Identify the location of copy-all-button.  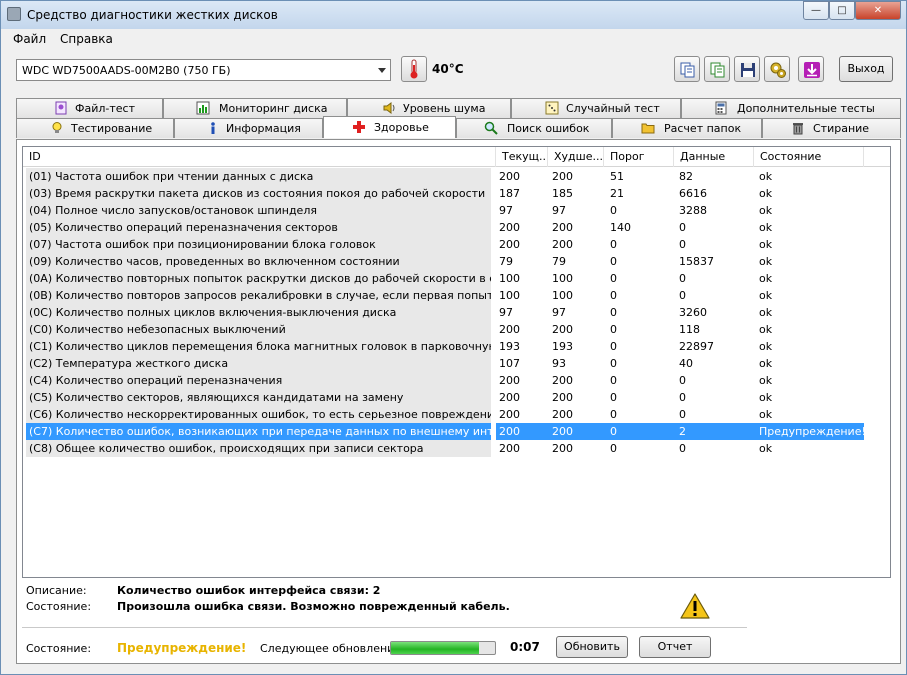
(717, 69).